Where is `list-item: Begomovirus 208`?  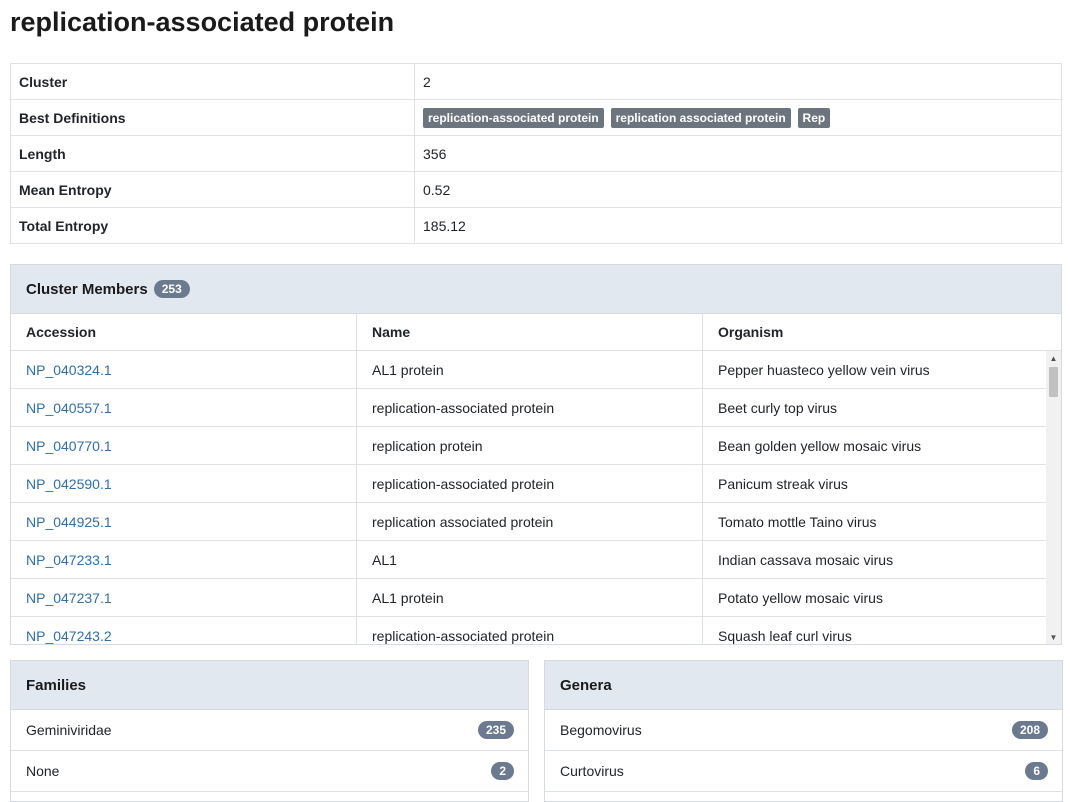
list-item: Begomovirus 208 is located at coordinates (803, 730).